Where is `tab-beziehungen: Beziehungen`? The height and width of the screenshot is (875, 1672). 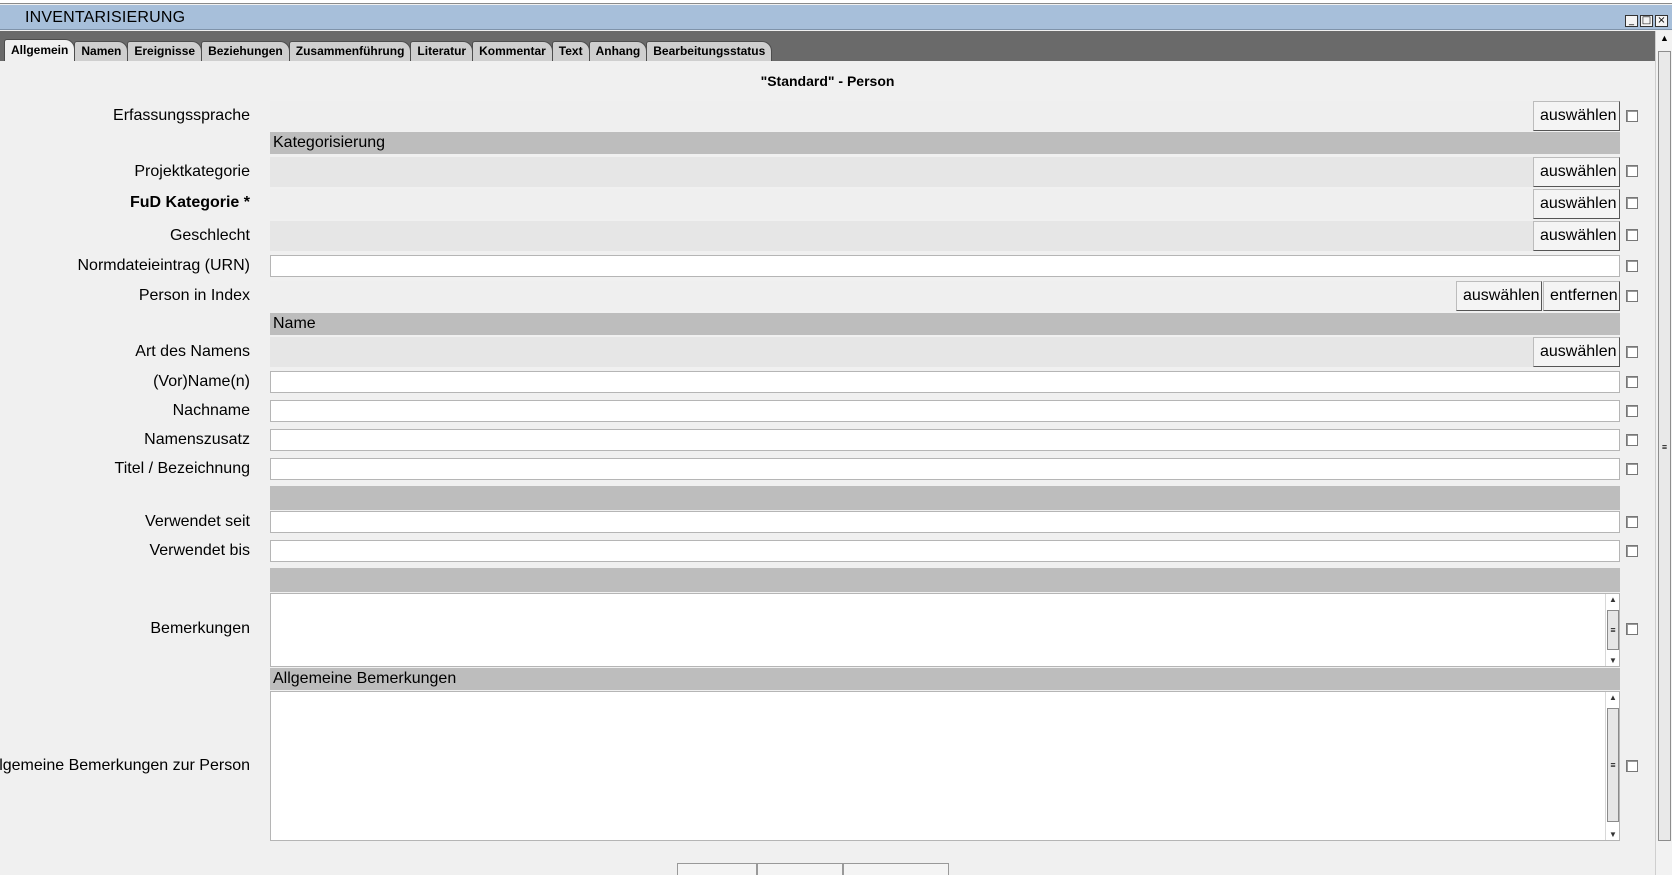 tab-beziehungen: Beziehungen is located at coordinates (245, 51).